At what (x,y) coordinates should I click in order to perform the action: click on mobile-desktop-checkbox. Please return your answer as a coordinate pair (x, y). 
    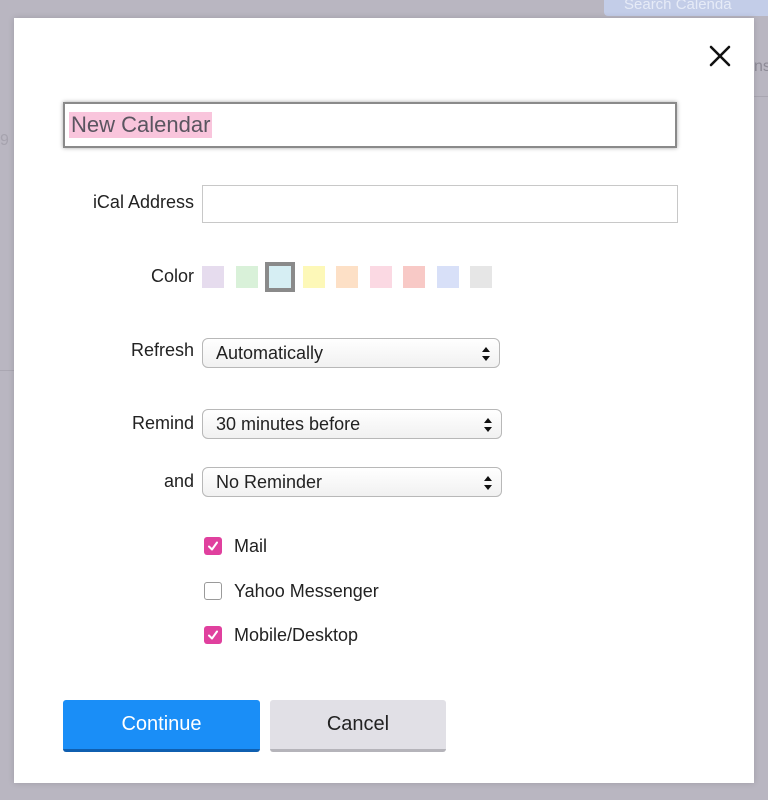
    Looking at the image, I should click on (213, 635).